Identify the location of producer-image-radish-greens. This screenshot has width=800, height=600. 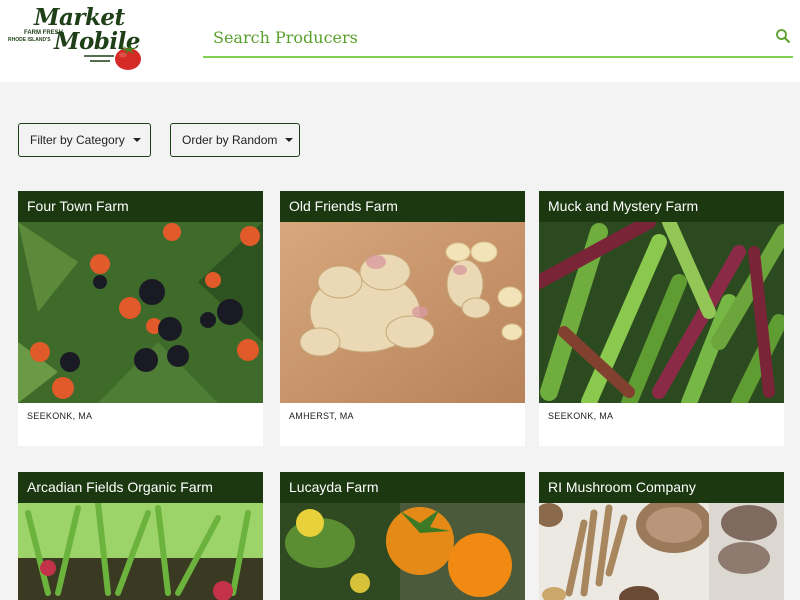
(140, 551).